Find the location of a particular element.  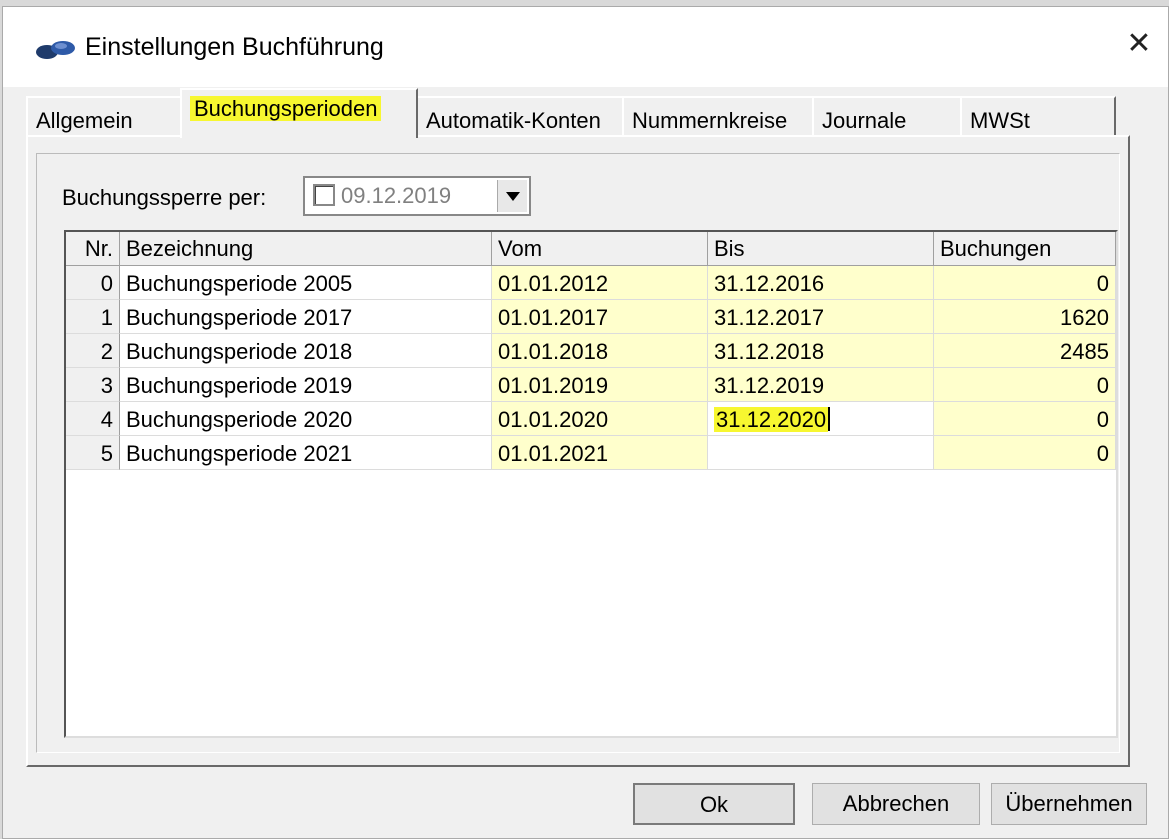

cell-bis: 31.12.2017 is located at coordinates (821, 317).